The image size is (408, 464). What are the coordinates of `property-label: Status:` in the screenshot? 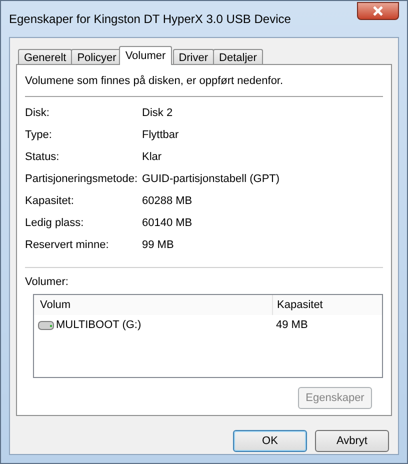 It's located at (42, 158).